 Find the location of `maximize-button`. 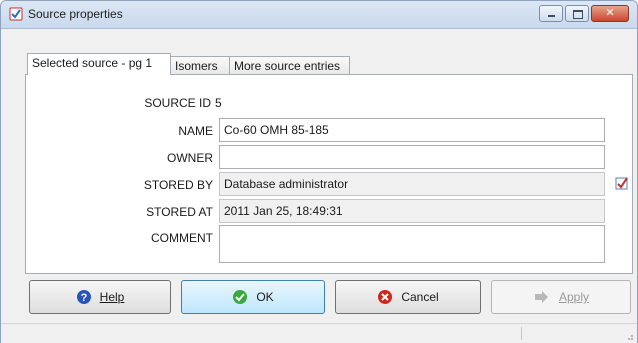

maximize-button is located at coordinates (577, 13).